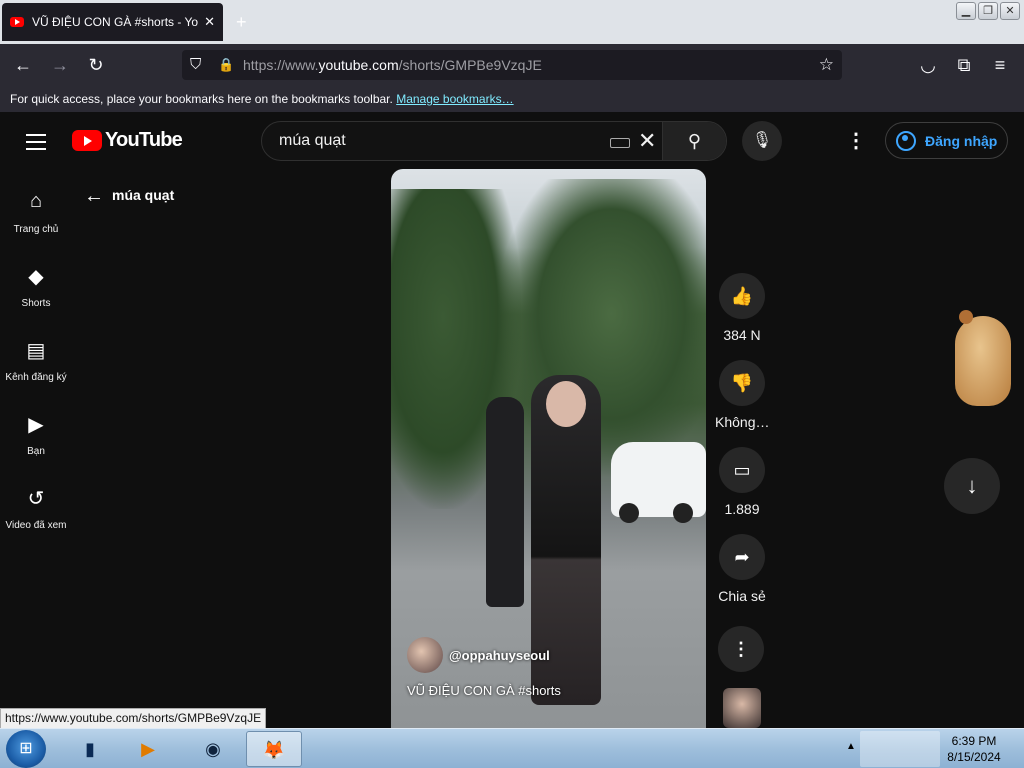 The height and width of the screenshot is (768, 1024). Describe the element at coordinates (36, 229) in the screenshot. I see `sidebar-item-label: Trang chủ` at that location.